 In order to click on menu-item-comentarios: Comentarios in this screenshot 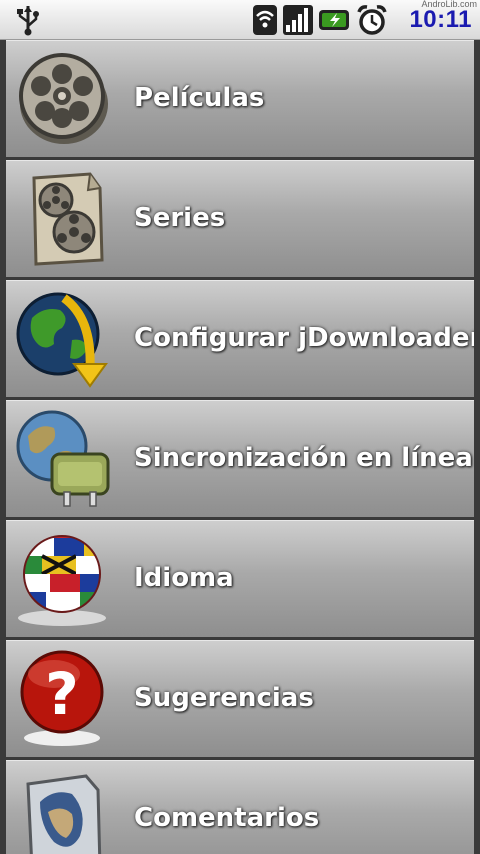, I will do `click(240, 807)`.